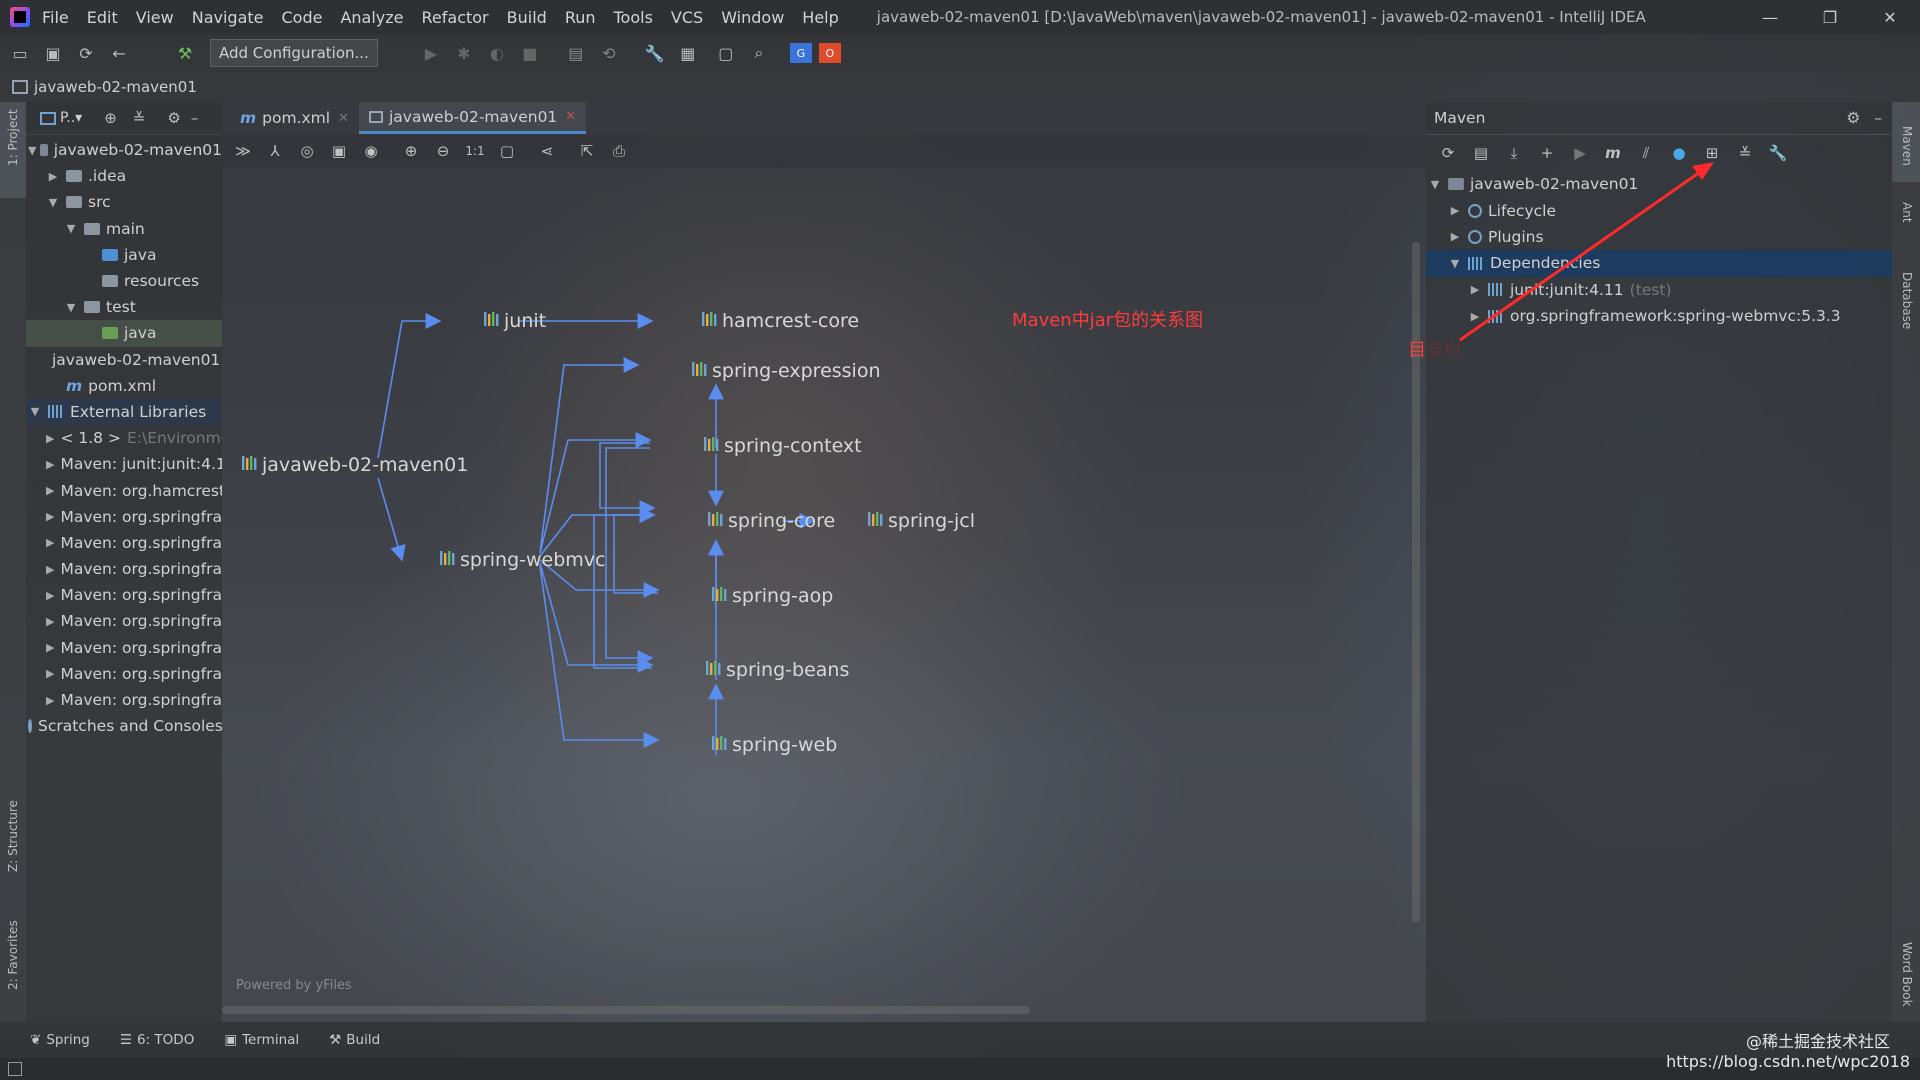  What do you see at coordinates (124, 386) in the screenshot?
I see `tree-item: m pom.xml` at bounding box center [124, 386].